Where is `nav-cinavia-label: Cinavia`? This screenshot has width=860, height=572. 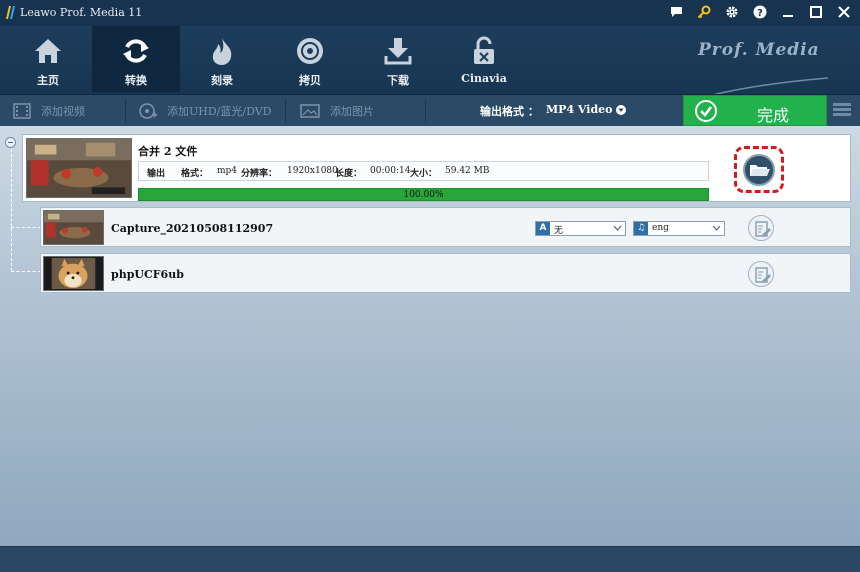
nav-cinavia-label: Cinavia is located at coordinates (484, 78).